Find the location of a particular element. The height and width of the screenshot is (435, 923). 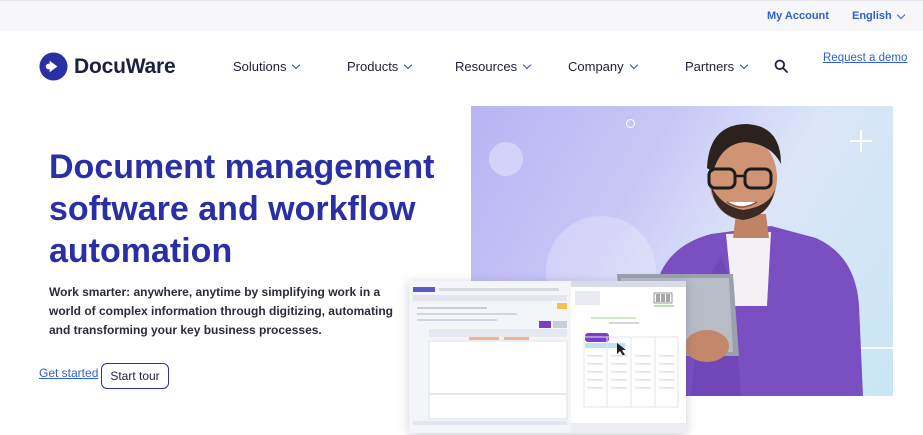

nav-partners-label: Partners is located at coordinates (709, 66).